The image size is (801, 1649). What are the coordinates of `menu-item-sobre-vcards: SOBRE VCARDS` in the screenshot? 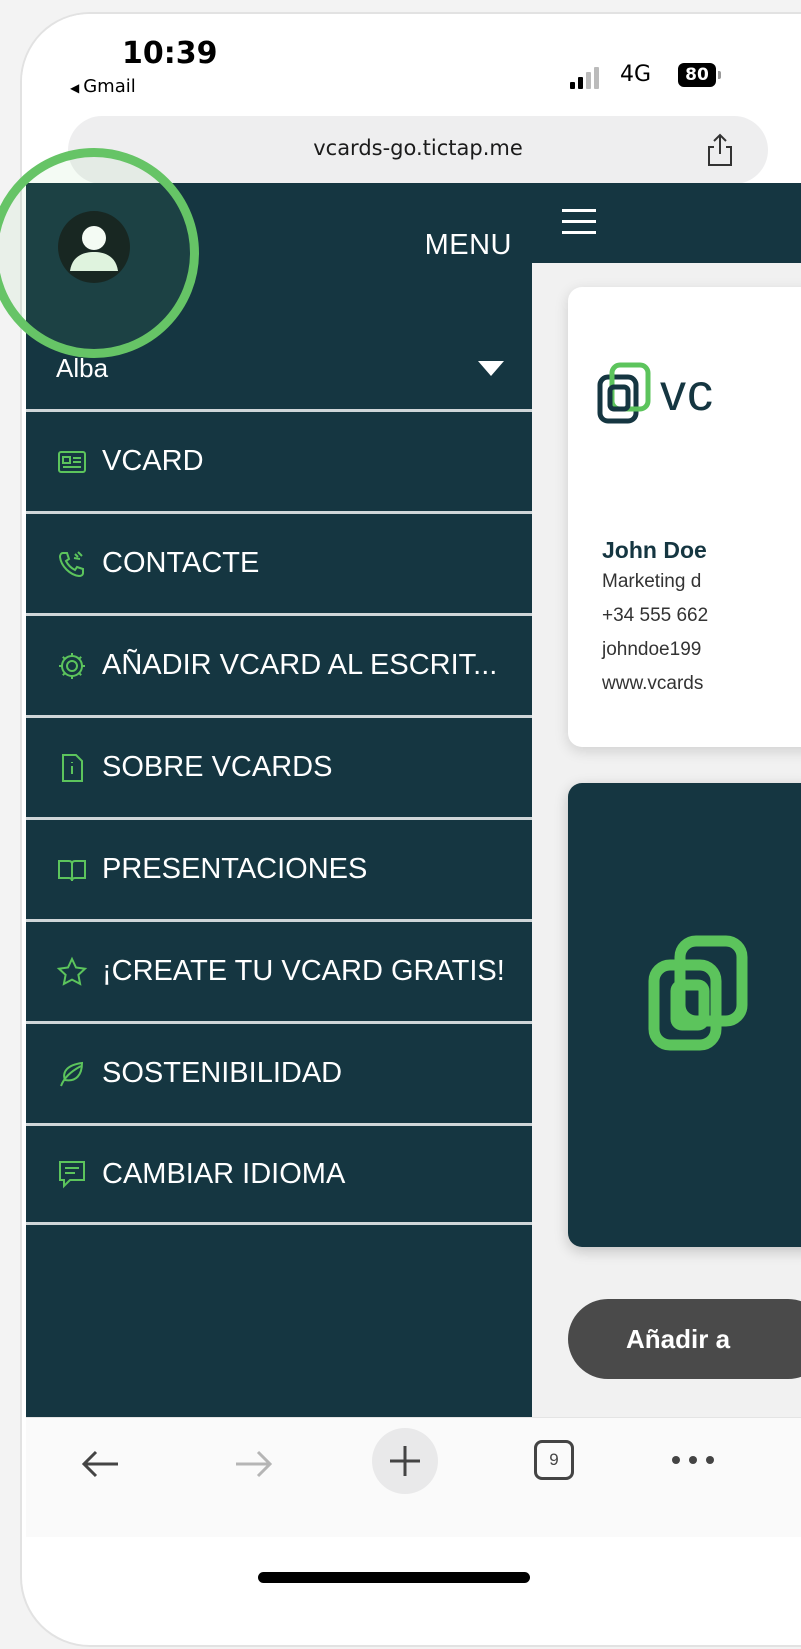 It's located at (279, 766).